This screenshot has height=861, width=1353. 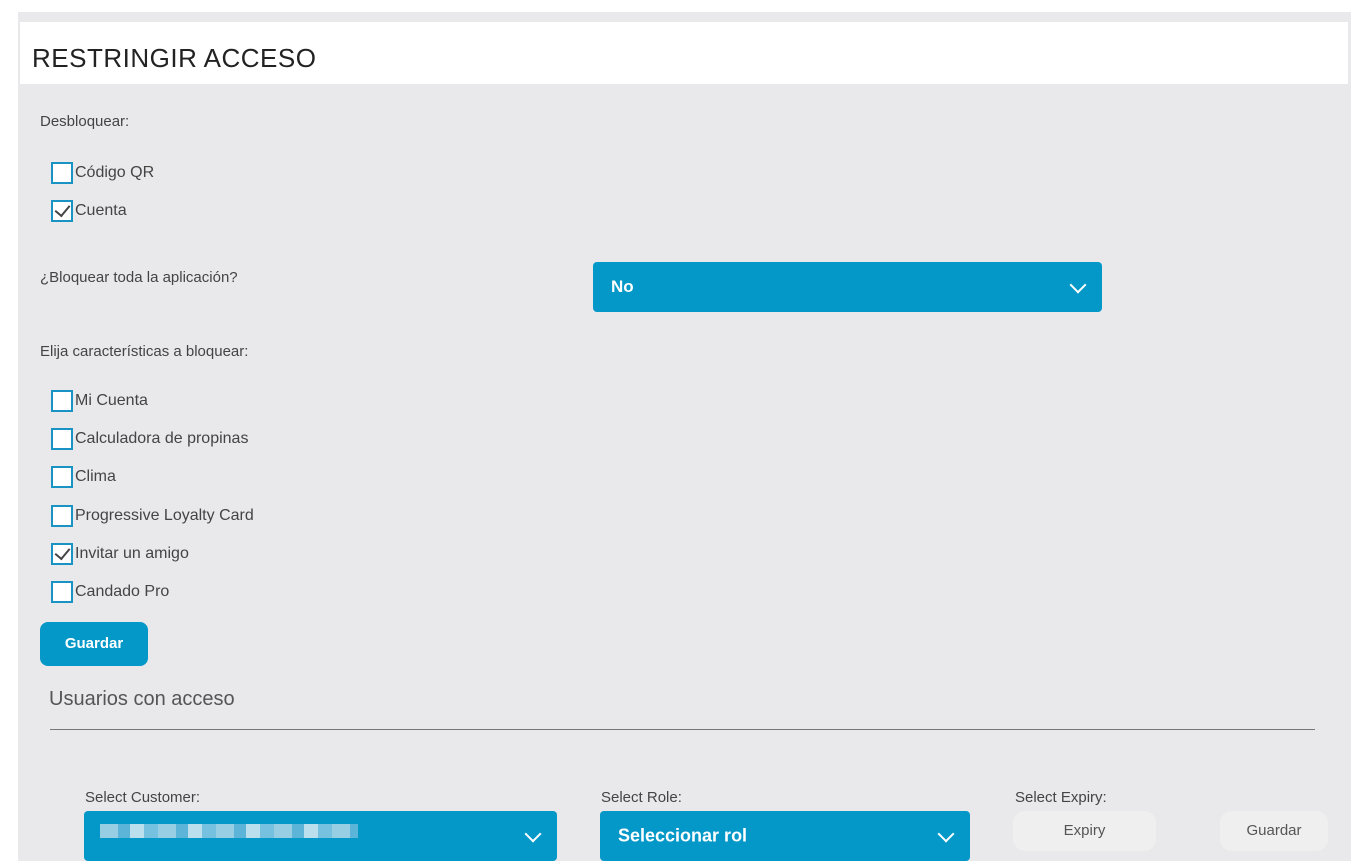 What do you see at coordinates (62, 211) in the screenshot?
I see `checkbox-account` at bounding box center [62, 211].